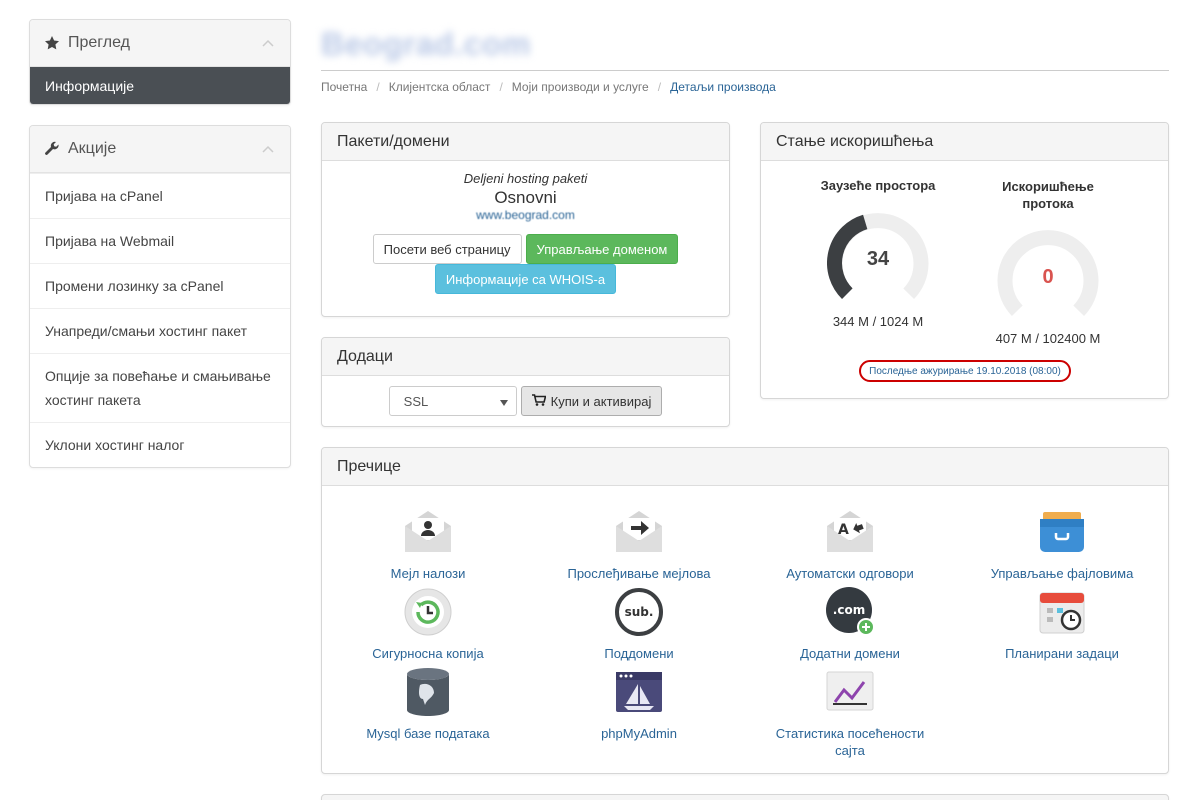  I want to click on page-title: Beograd.com, so click(426, 44).